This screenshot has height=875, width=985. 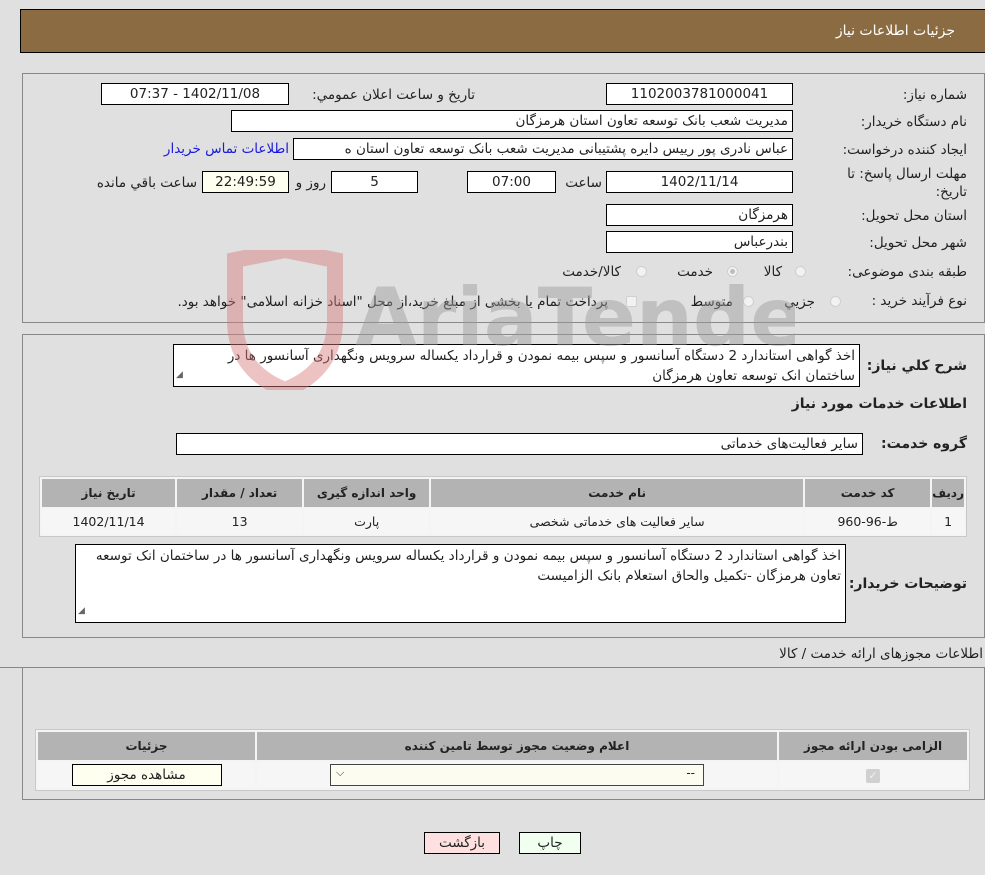 What do you see at coordinates (591, 272) in the screenshot?
I see `category-option-goods-service: کالا/خدمت` at bounding box center [591, 272].